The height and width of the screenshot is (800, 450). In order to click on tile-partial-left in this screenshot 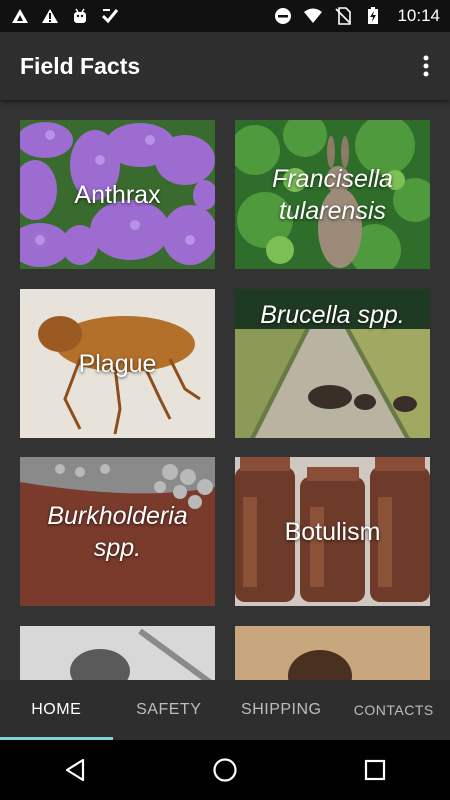, I will do `click(117, 653)`.